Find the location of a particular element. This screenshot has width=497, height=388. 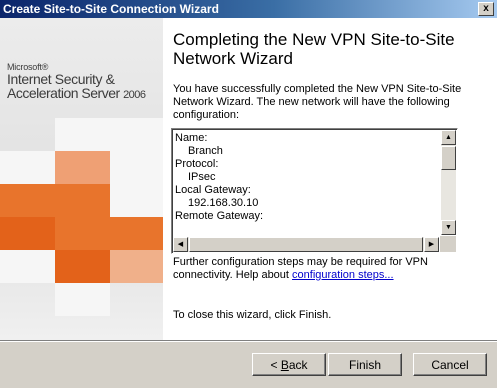

back-mnemonic: B is located at coordinates (284, 365).